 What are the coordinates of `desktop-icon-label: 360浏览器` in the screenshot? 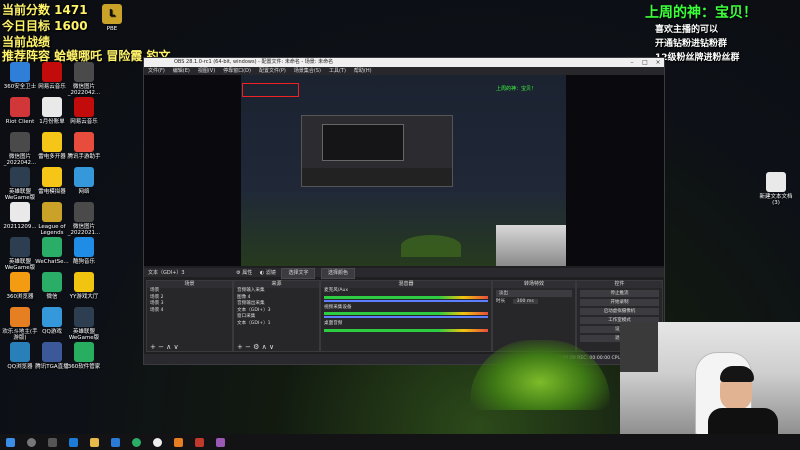 It's located at (20, 297).